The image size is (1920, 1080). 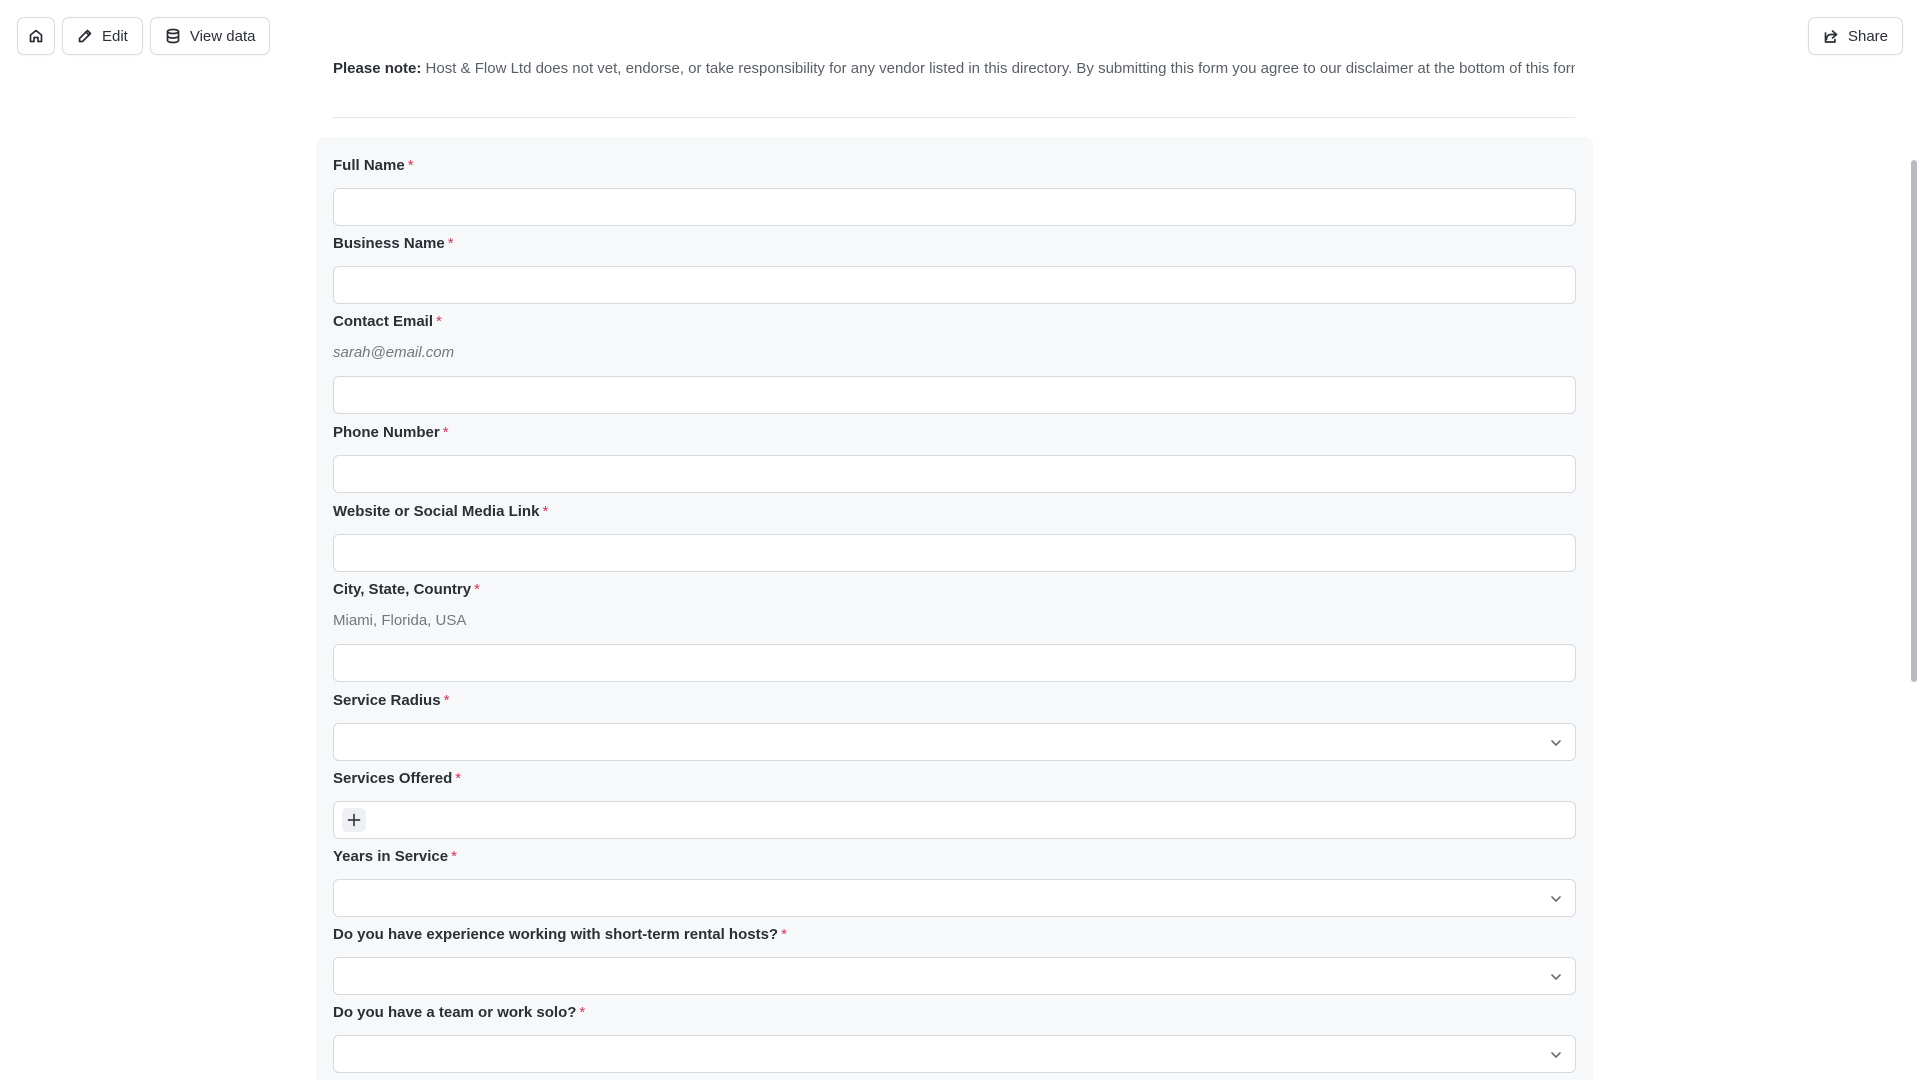 I want to click on str-experience-select, so click(x=954, y=976).